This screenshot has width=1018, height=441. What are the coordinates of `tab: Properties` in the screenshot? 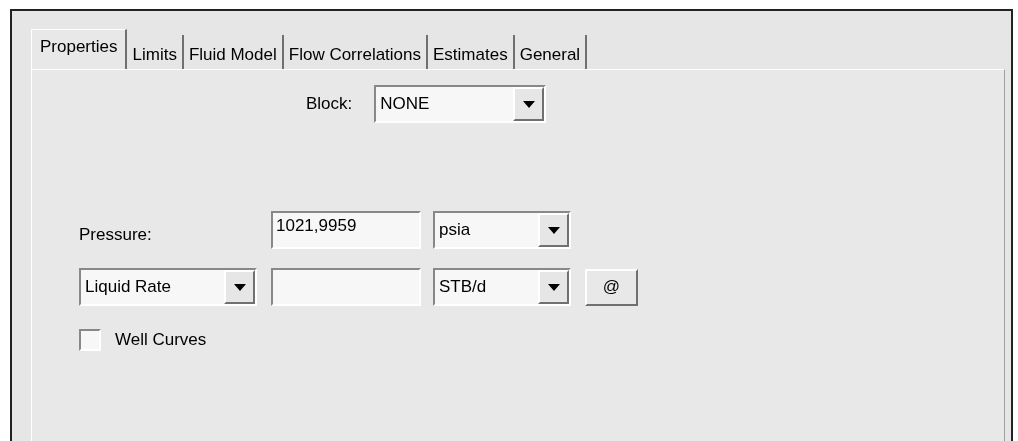 It's located at (79, 49).